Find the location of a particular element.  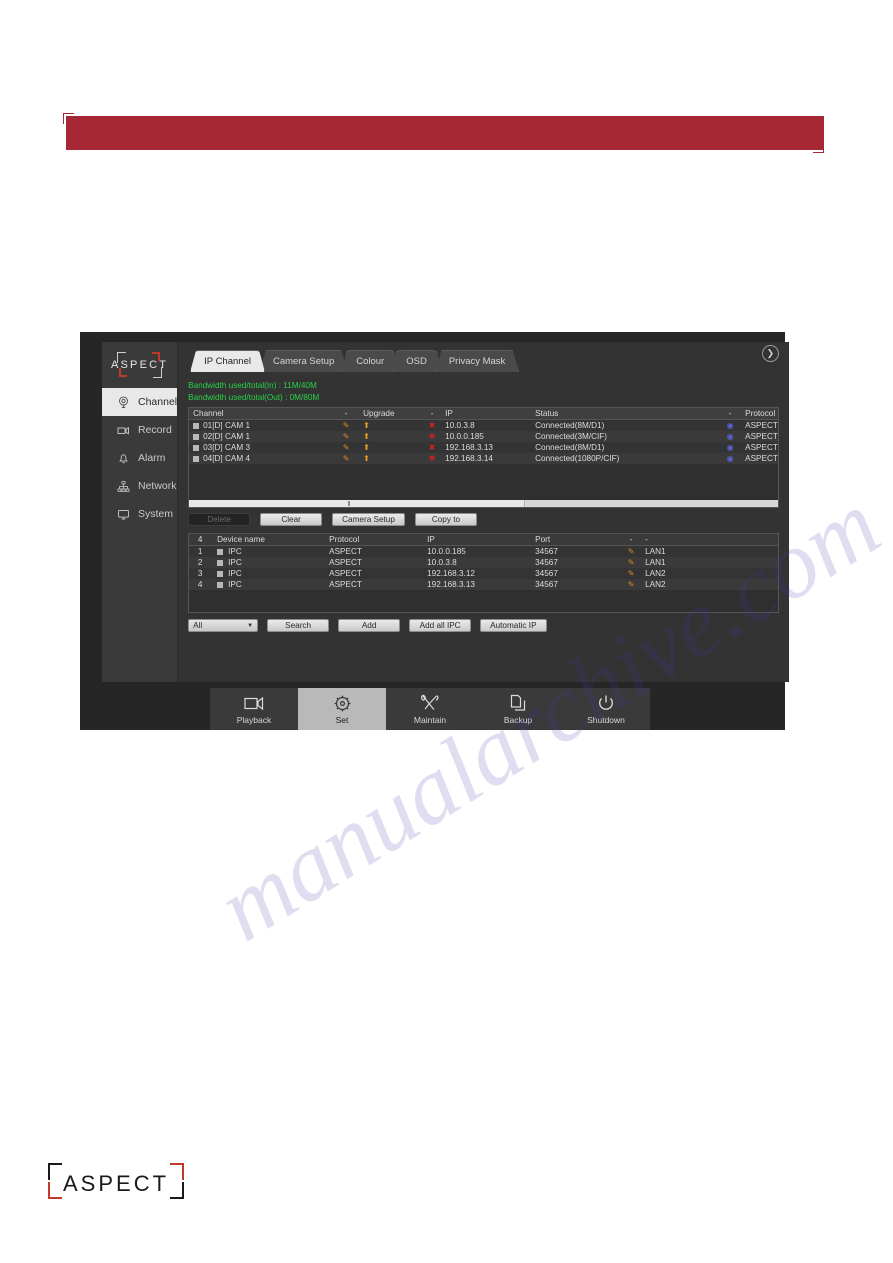

toolbar-item-backup: Backup is located at coordinates (518, 709).